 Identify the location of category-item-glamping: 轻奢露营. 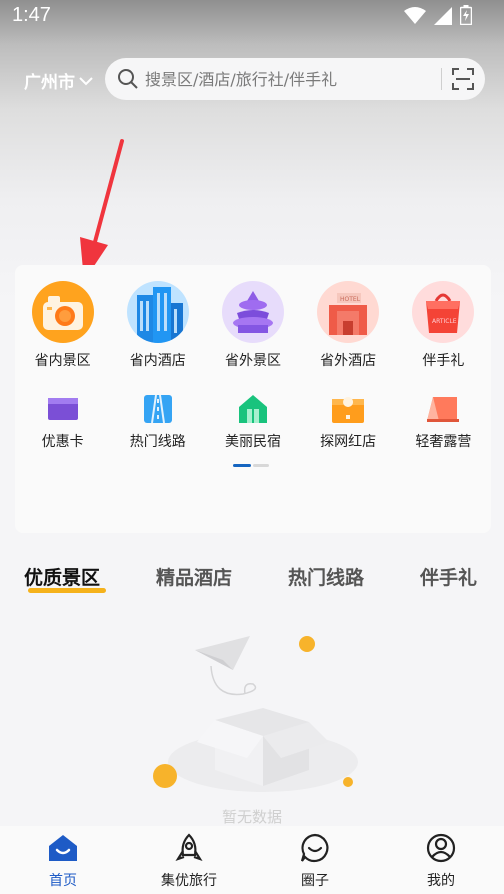
(443, 422).